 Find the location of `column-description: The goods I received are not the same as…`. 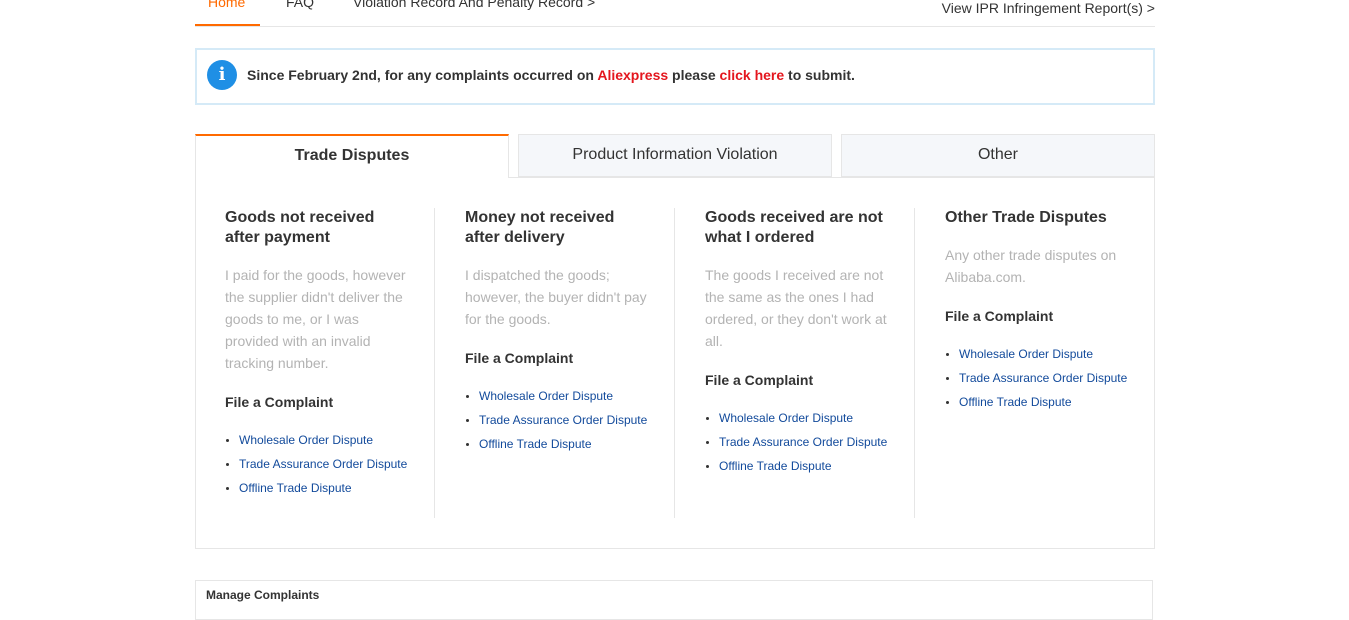

column-description: The goods I received are not the same as… is located at coordinates (796, 308).